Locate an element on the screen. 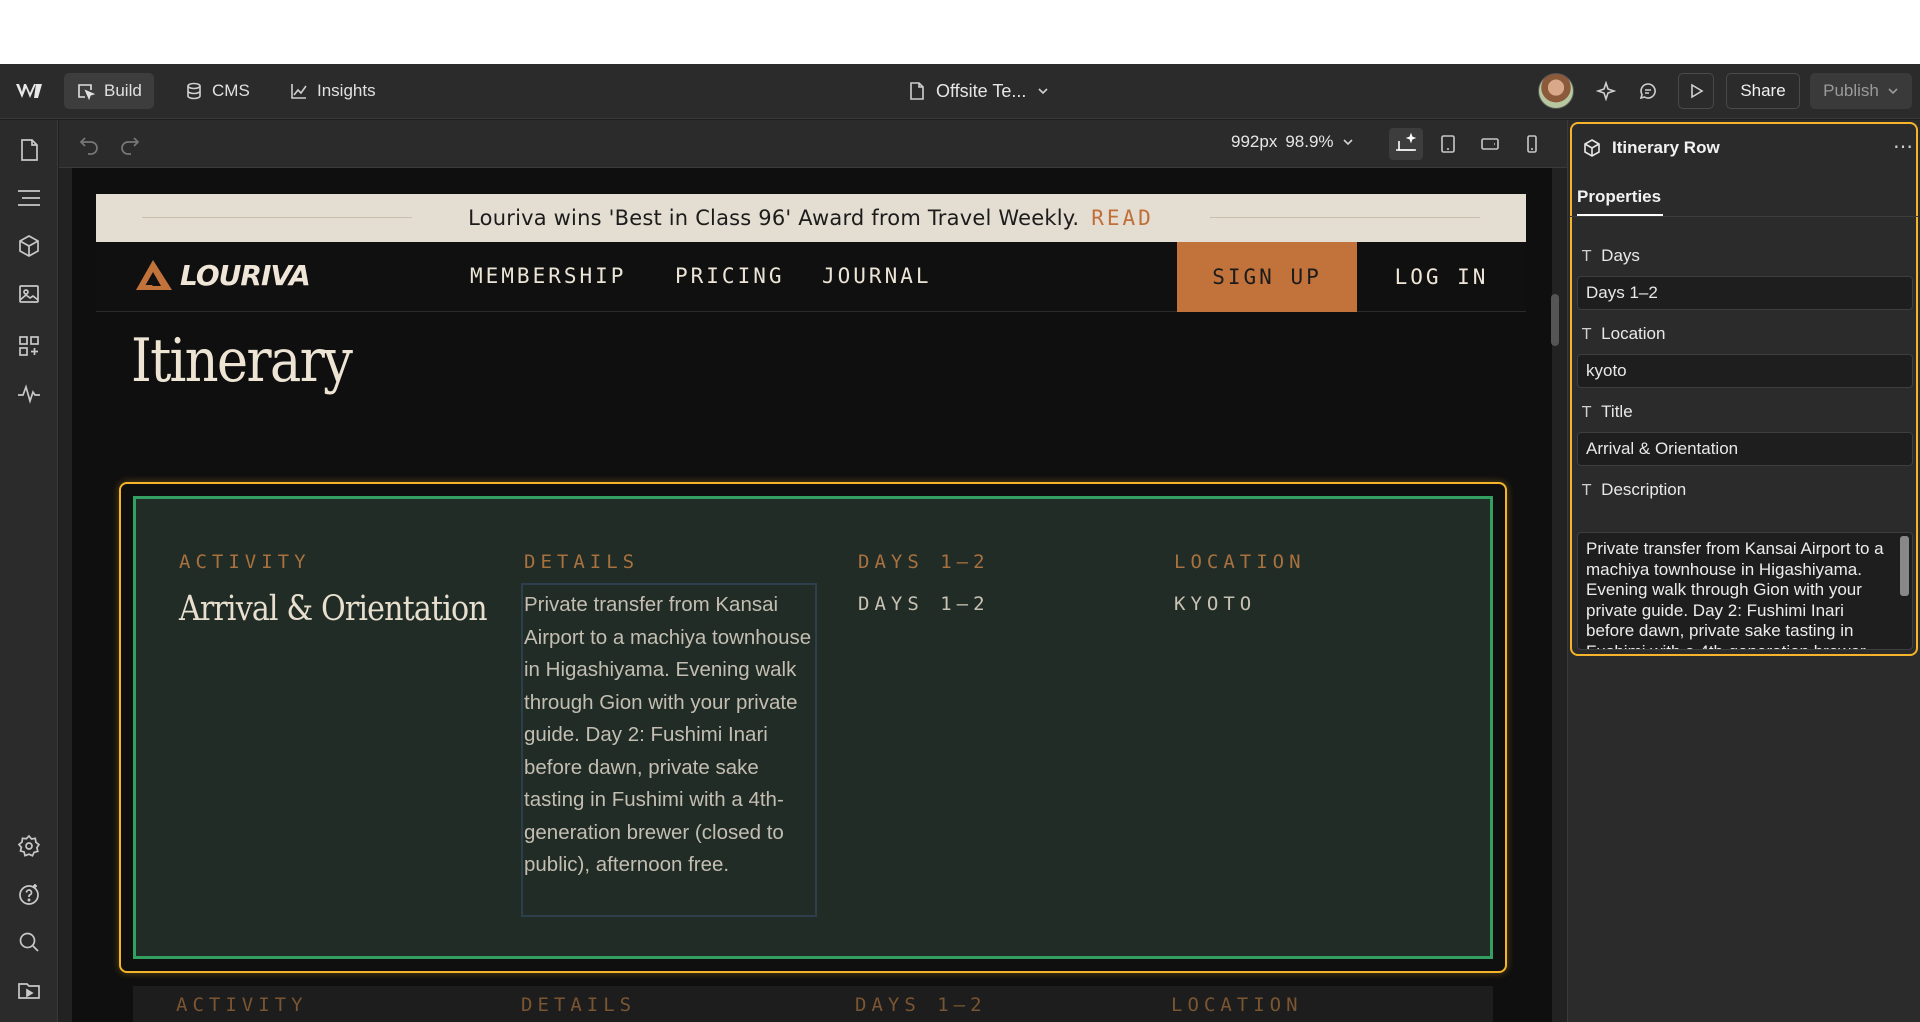 The image size is (1920, 1022). tab-build: Build is located at coordinates (109, 91).